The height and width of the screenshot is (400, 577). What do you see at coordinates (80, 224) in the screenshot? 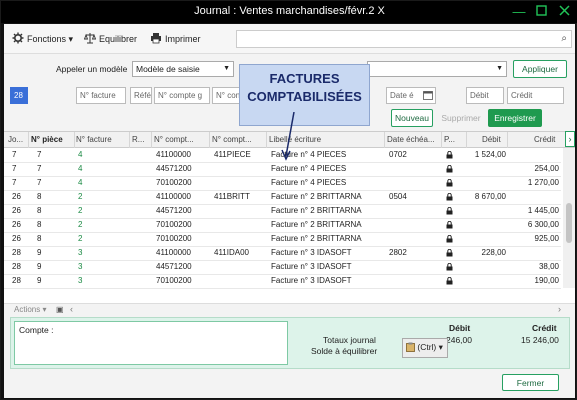
I see `cell-invoice: 2` at bounding box center [80, 224].